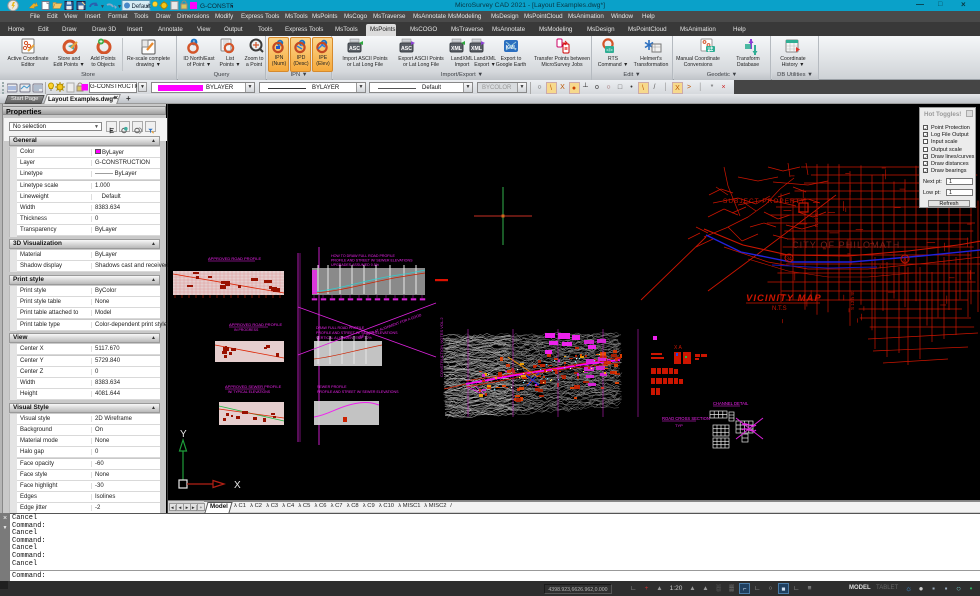 The width and height of the screenshot is (980, 596). Describe the element at coordinates (784, 298) in the screenshot. I see `svg-text: VICINITY MAP` at that location.